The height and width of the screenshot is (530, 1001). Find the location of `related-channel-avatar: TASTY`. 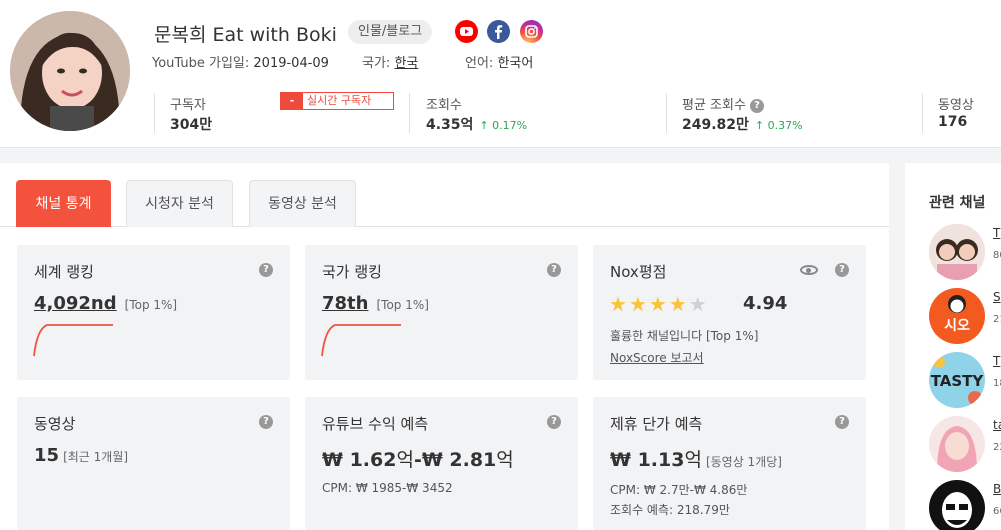

related-channel-avatar: TASTY is located at coordinates (957, 380).